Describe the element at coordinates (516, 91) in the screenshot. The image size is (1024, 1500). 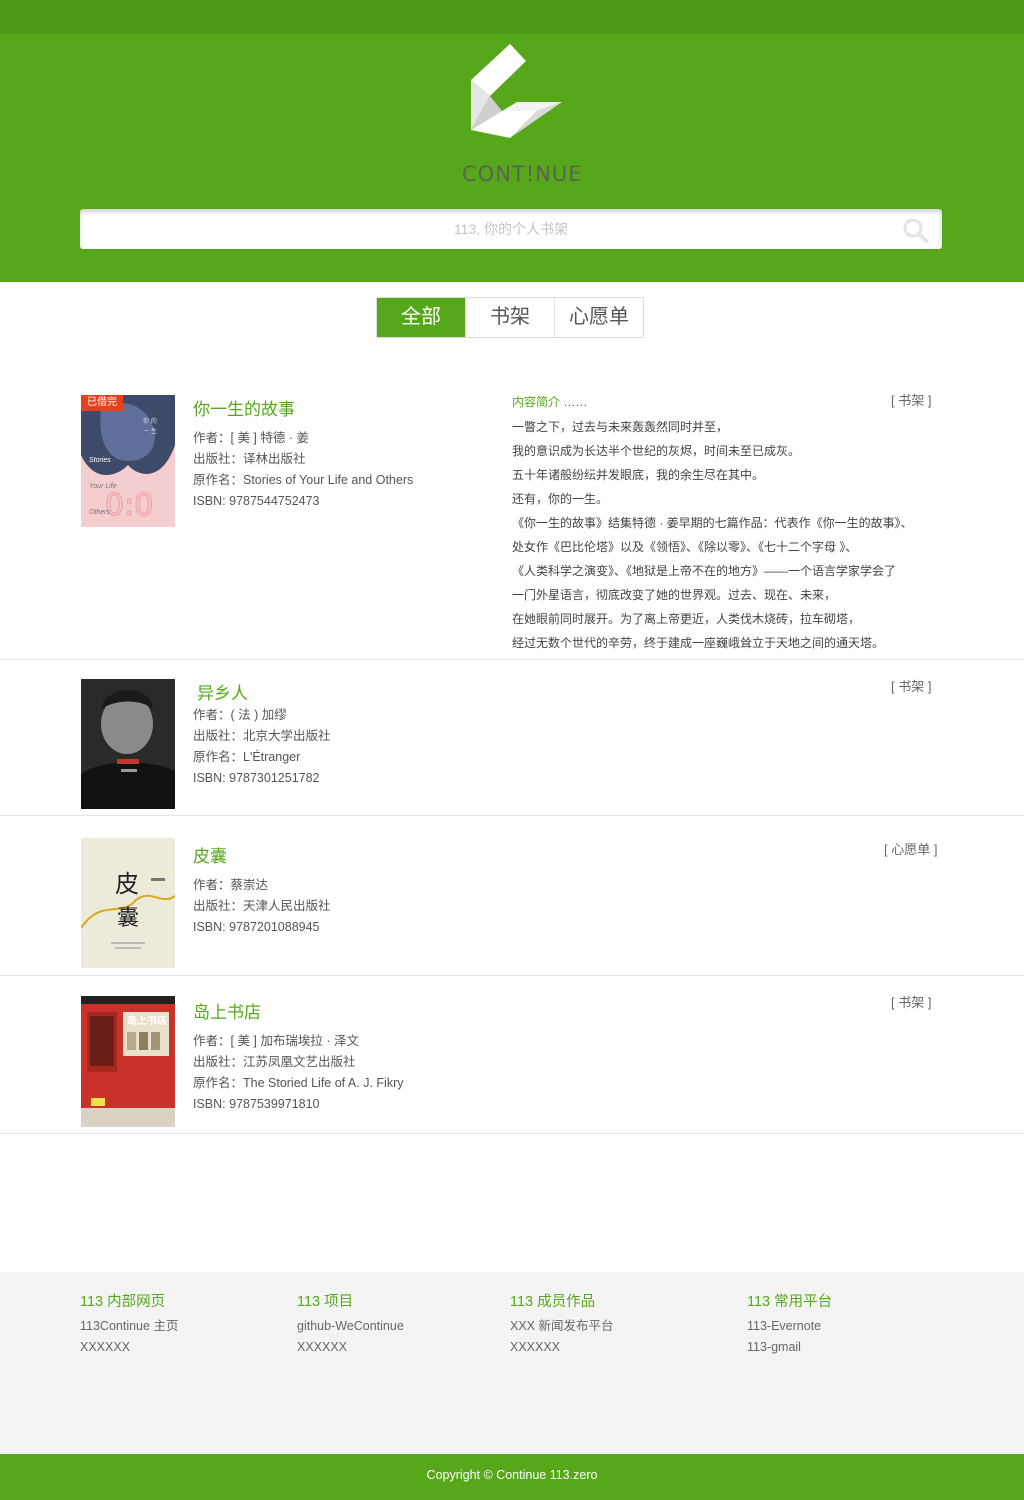
I see `continue-logo-icon` at that location.